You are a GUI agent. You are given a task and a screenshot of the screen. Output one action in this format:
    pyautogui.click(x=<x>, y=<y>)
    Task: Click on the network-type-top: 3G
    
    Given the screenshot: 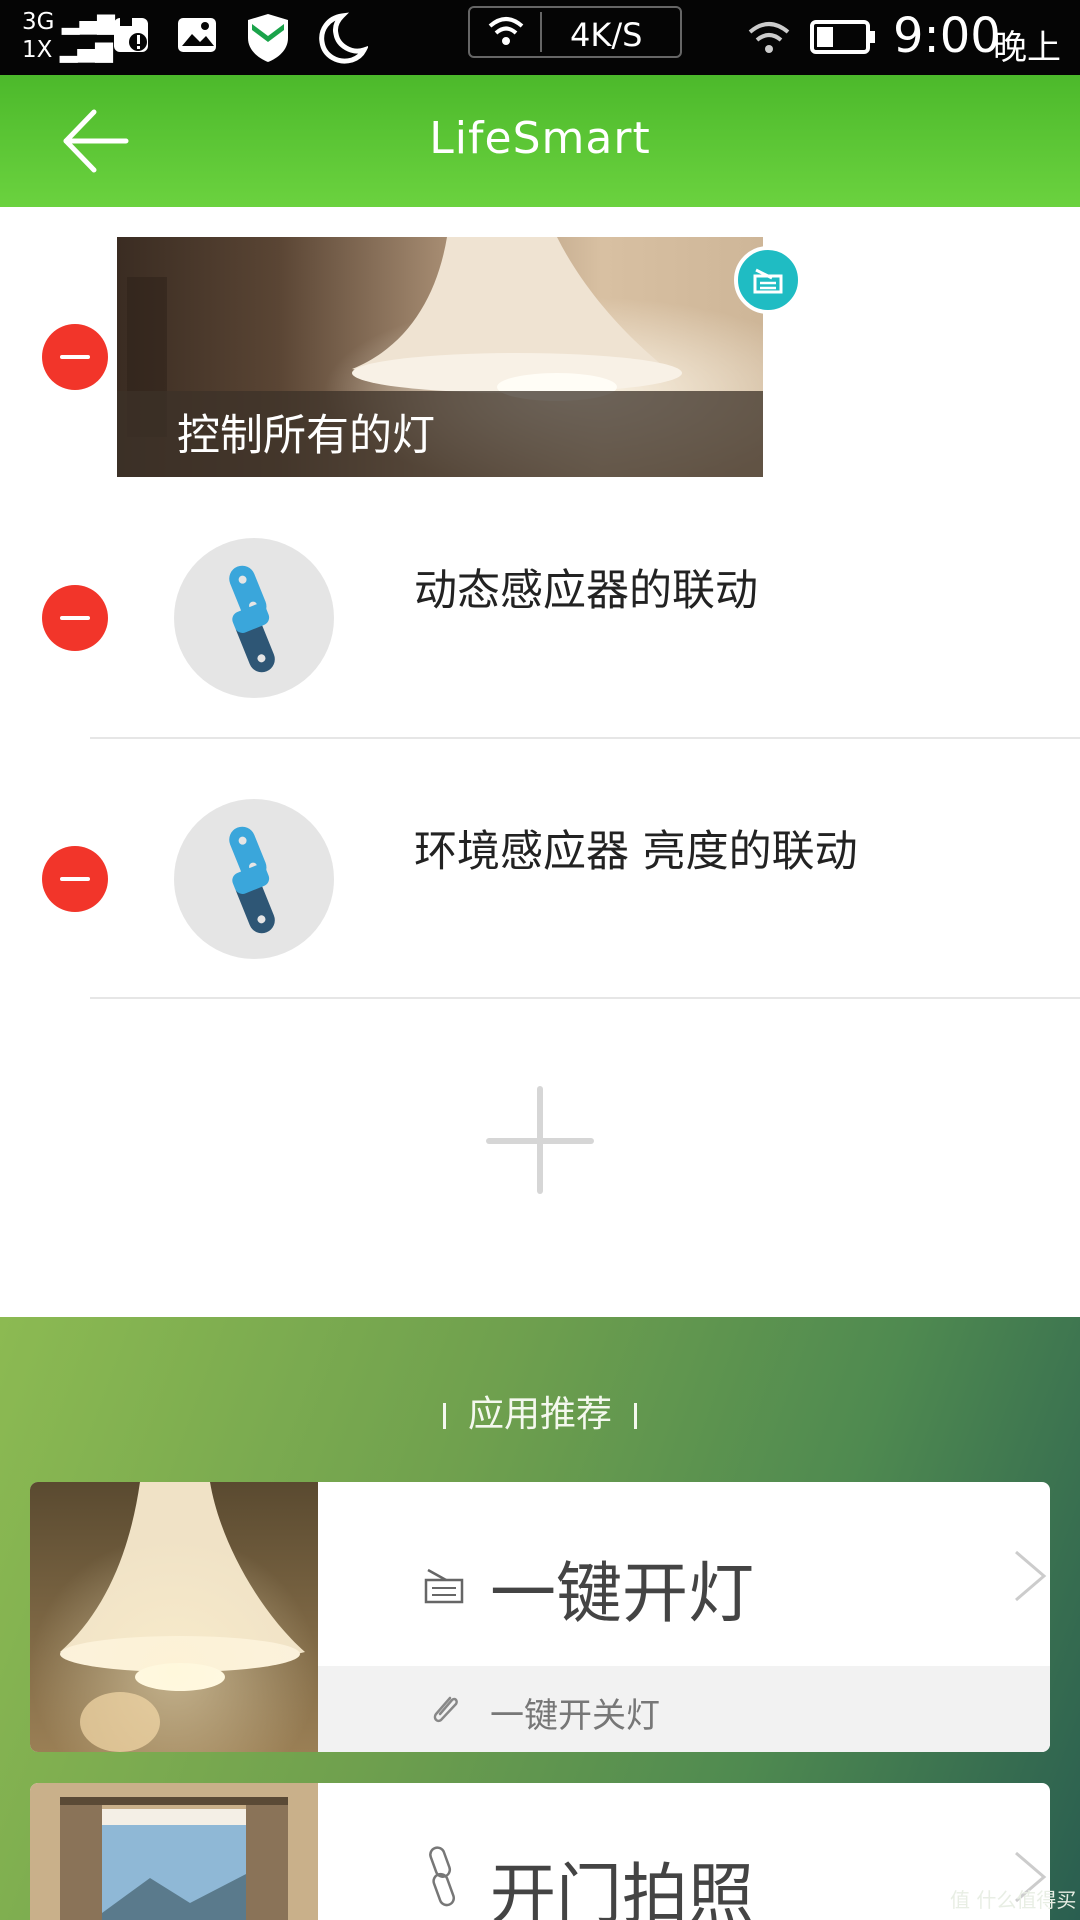 What is the action you would take?
    pyautogui.click(x=38, y=22)
    